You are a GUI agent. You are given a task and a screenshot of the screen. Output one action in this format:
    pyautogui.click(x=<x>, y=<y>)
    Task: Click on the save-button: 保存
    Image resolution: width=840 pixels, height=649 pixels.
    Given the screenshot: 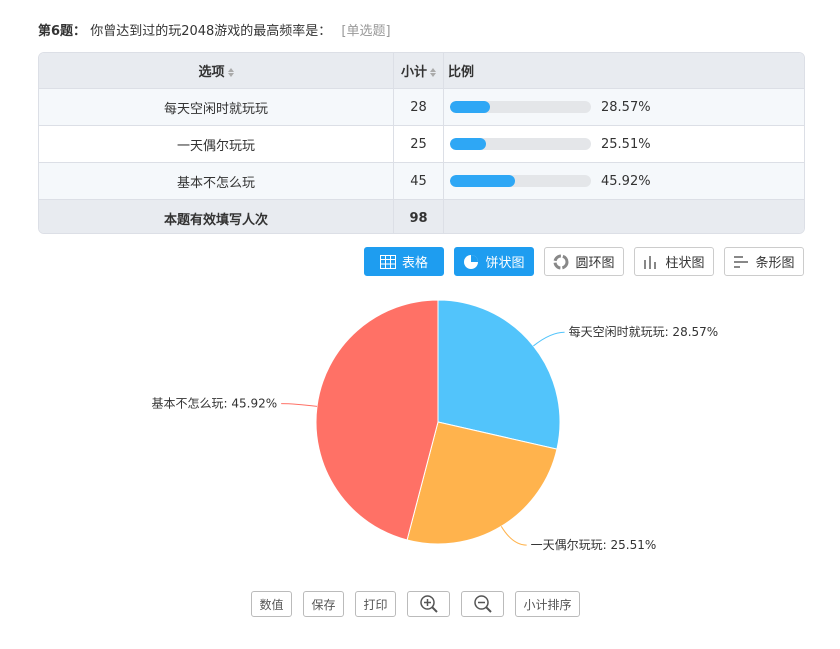 What is the action you would take?
    pyautogui.click(x=323, y=604)
    